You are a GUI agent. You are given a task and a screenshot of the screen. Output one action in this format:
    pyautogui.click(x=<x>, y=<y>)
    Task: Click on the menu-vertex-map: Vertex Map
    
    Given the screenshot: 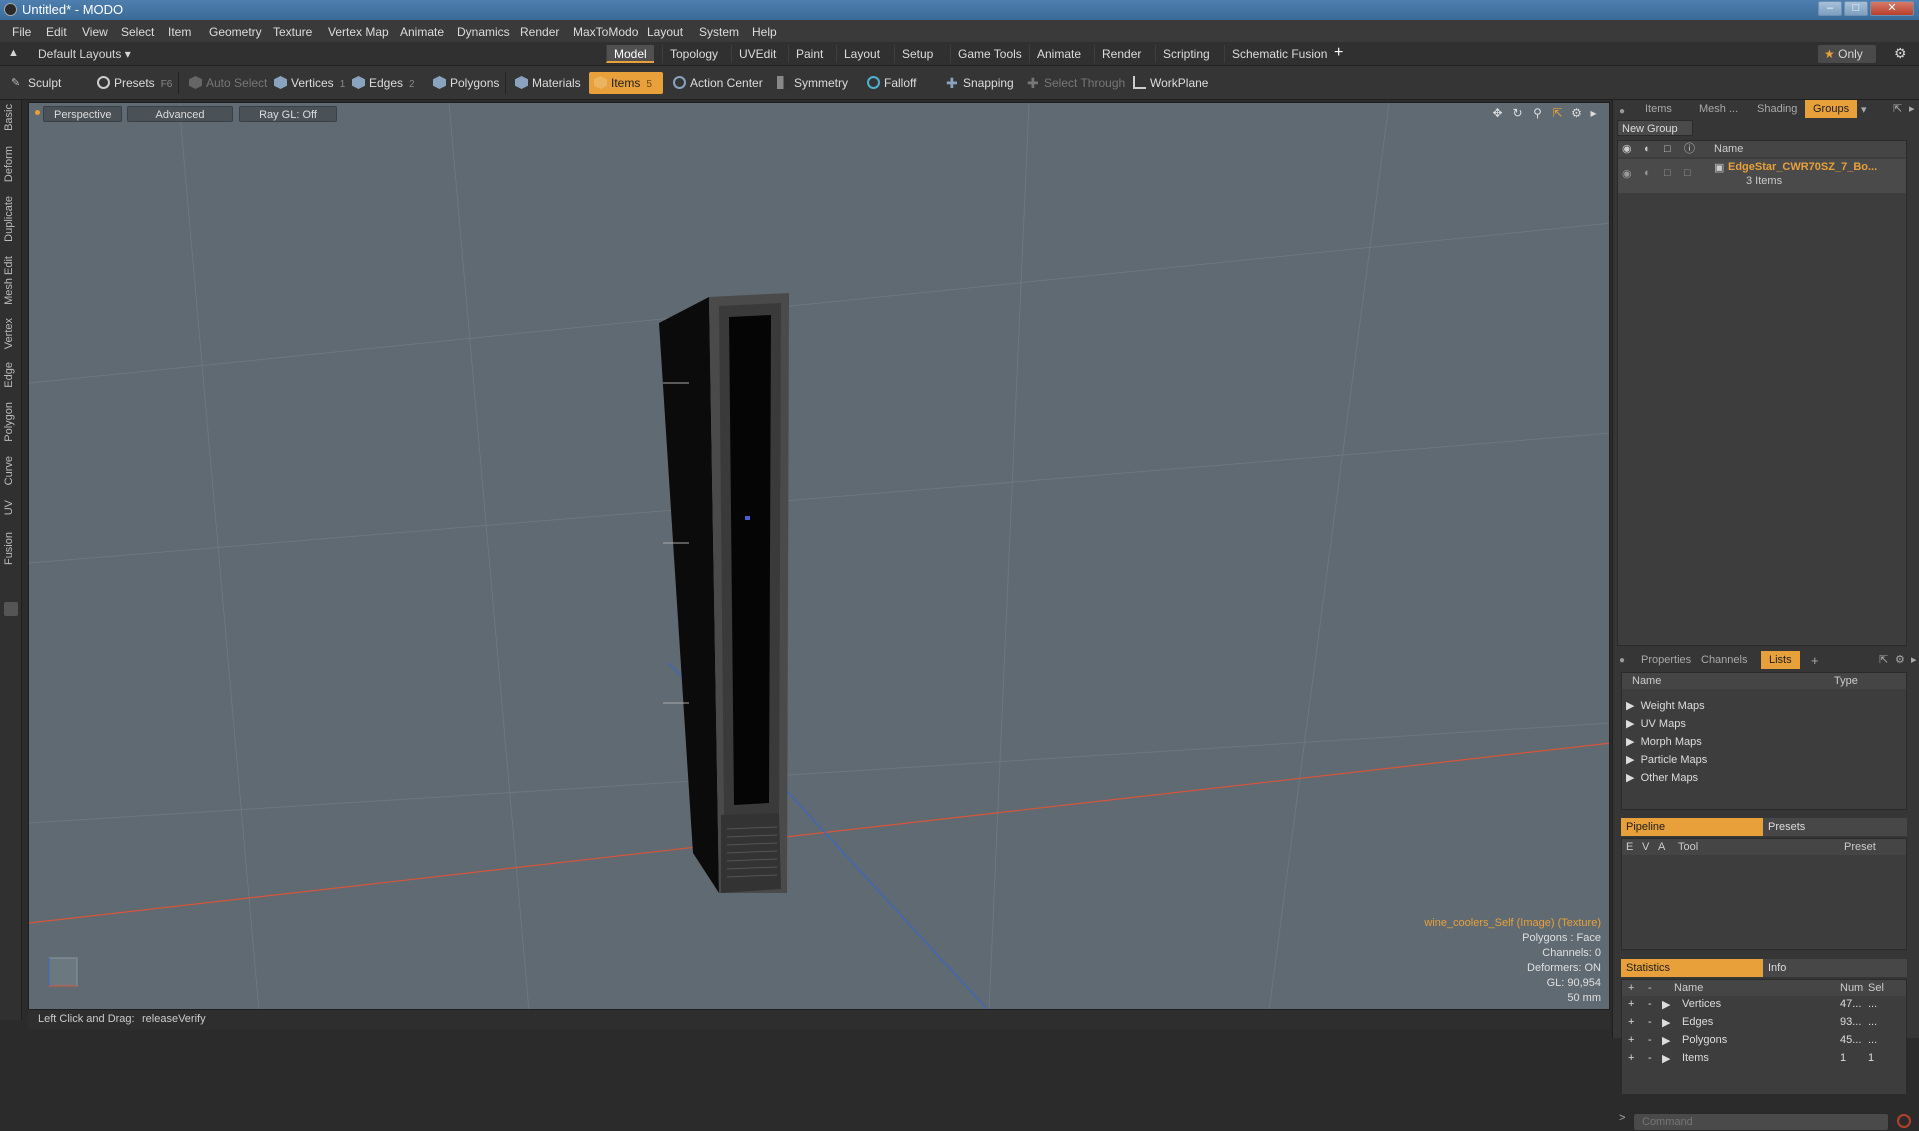 What is the action you would take?
    pyautogui.click(x=358, y=32)
    